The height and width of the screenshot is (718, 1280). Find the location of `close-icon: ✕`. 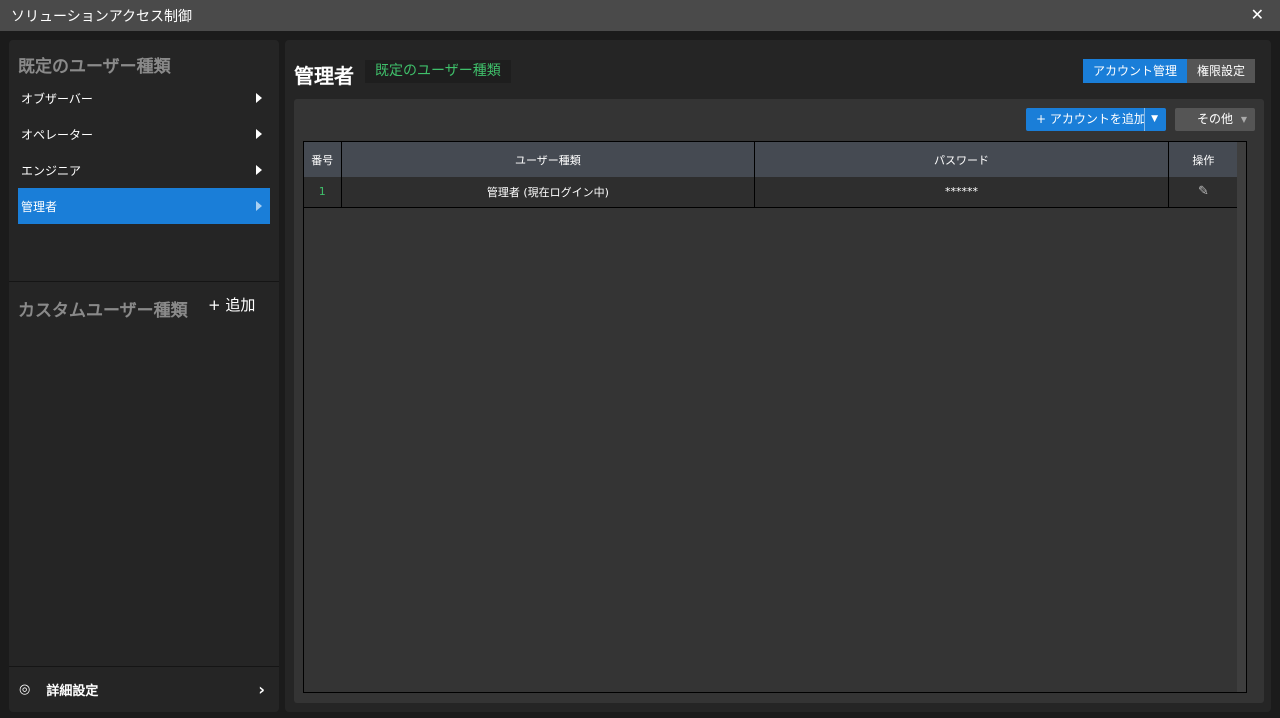

close-icon: ✕ is located at coordinates (1257, 14).